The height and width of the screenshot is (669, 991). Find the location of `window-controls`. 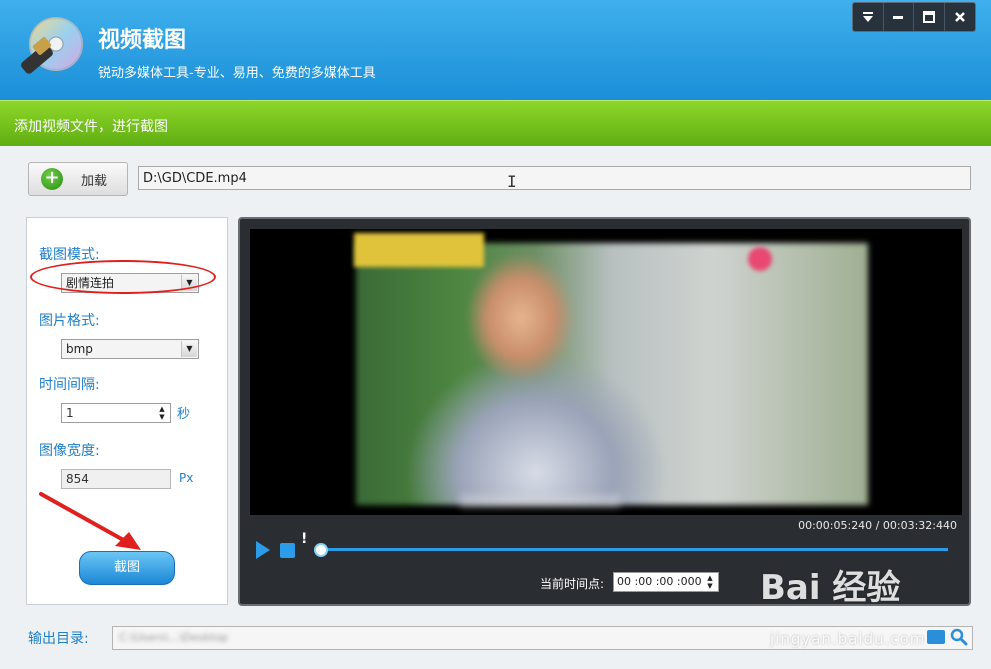

window-controls is located at coordinates (914, 17).